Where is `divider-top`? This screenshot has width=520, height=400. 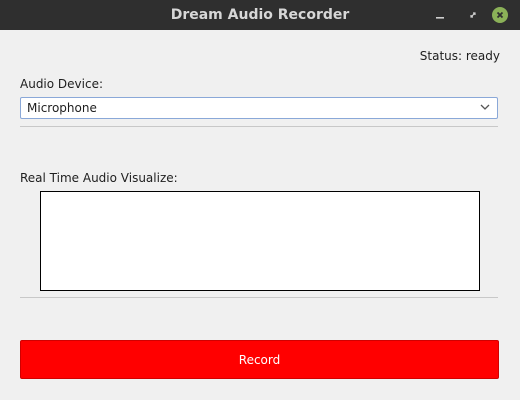 divider-top is located at coordinates (259, 126).